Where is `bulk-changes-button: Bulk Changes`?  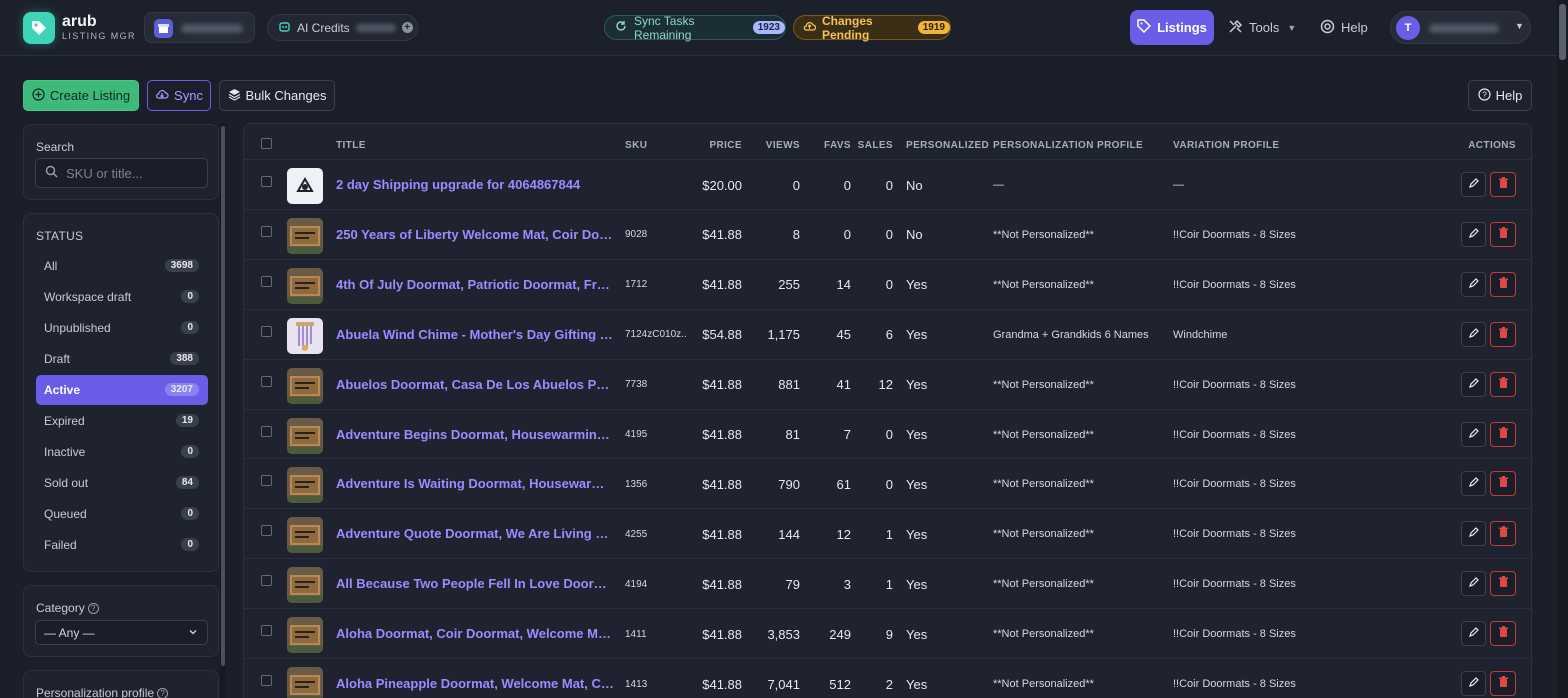
bulk-changes-button: Bulk Changes is located at coordinates (277, 95).